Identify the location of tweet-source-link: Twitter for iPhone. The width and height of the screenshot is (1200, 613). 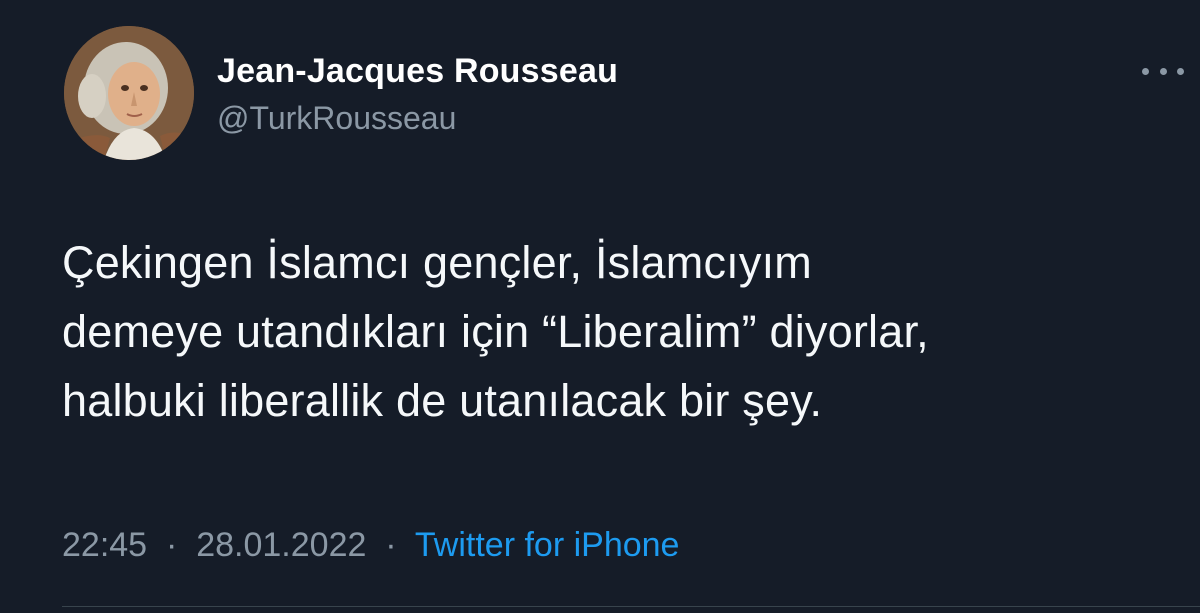
(547, 545).